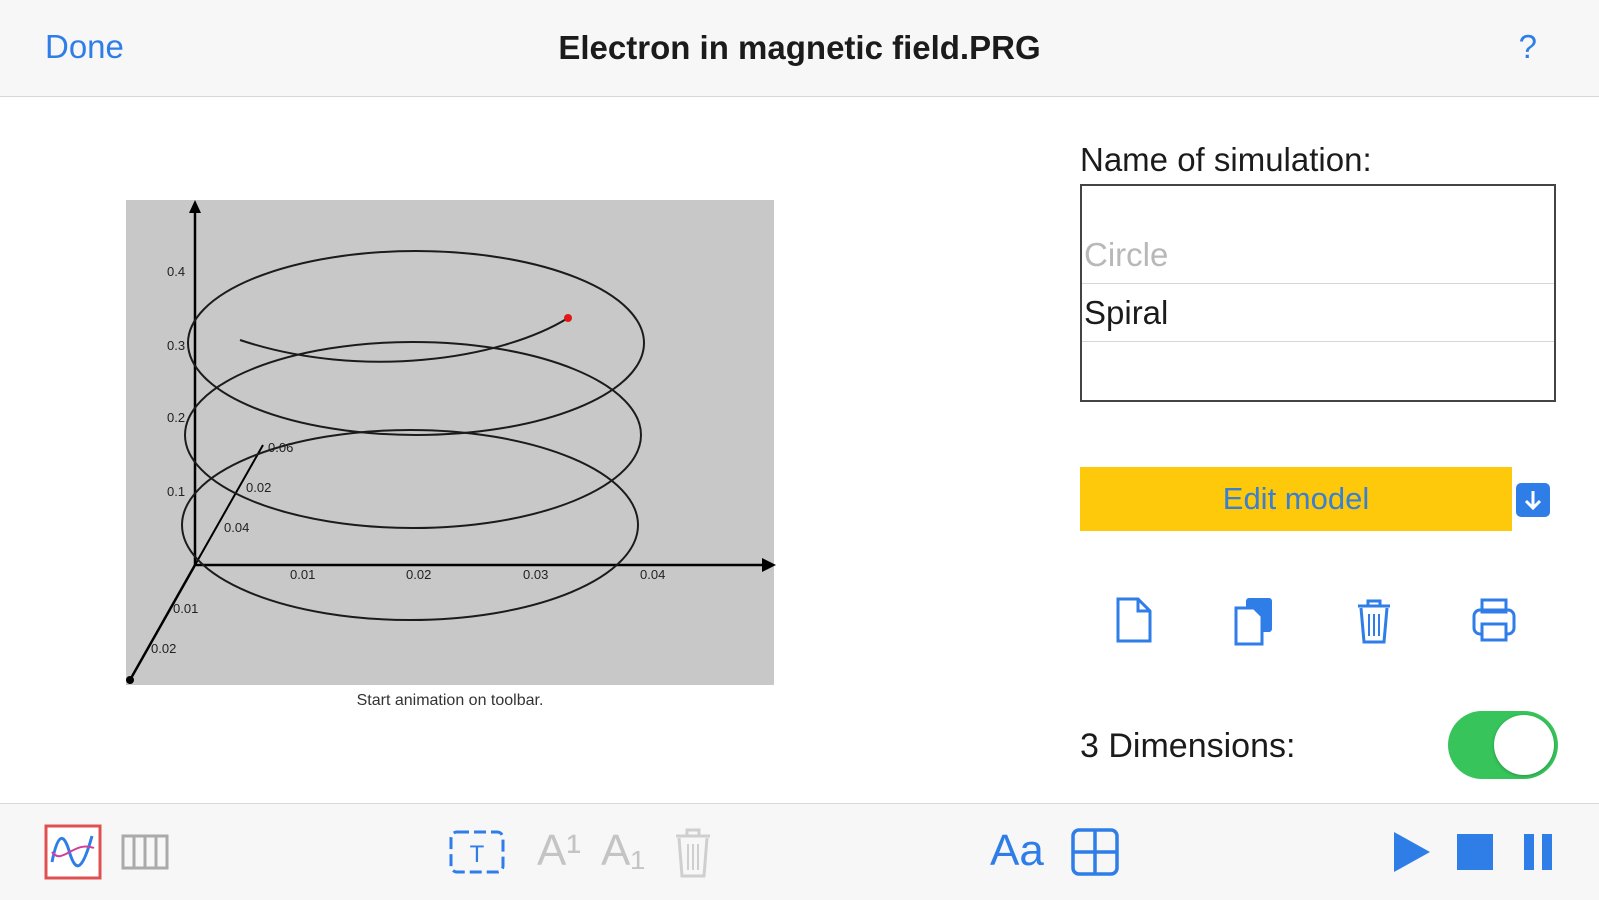 The width and height of the screenshot is (1599, 900). What do you see at coordinates (450, 700) in the screenshot?
I see `plot-caption: Start animation on toolbar.` at bounding box center [450, 700].